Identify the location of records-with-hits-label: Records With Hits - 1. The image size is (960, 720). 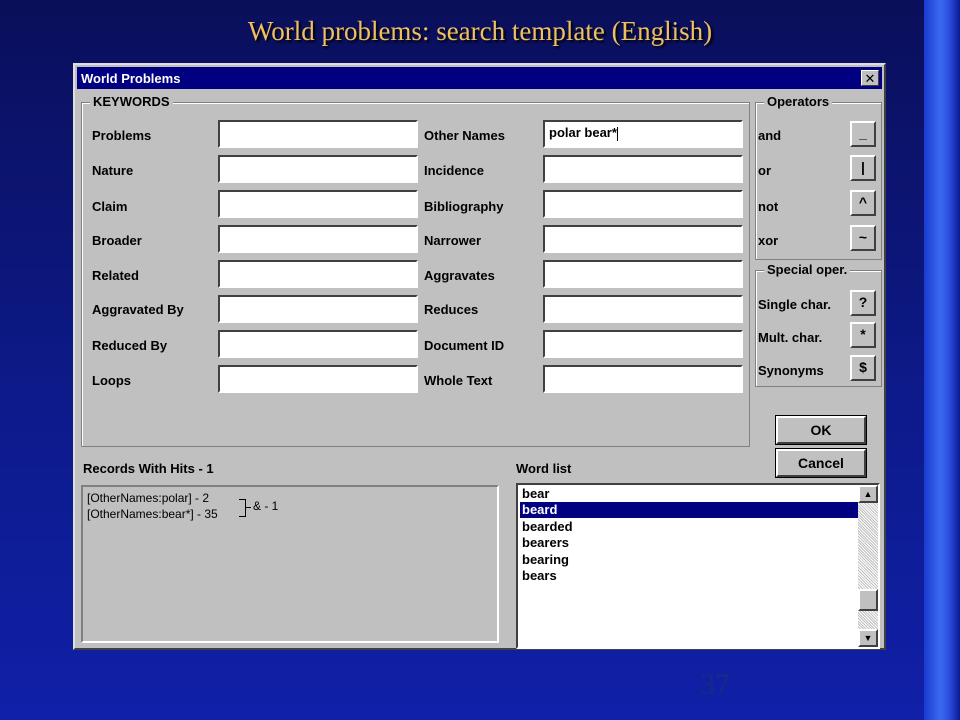
(148, 468).